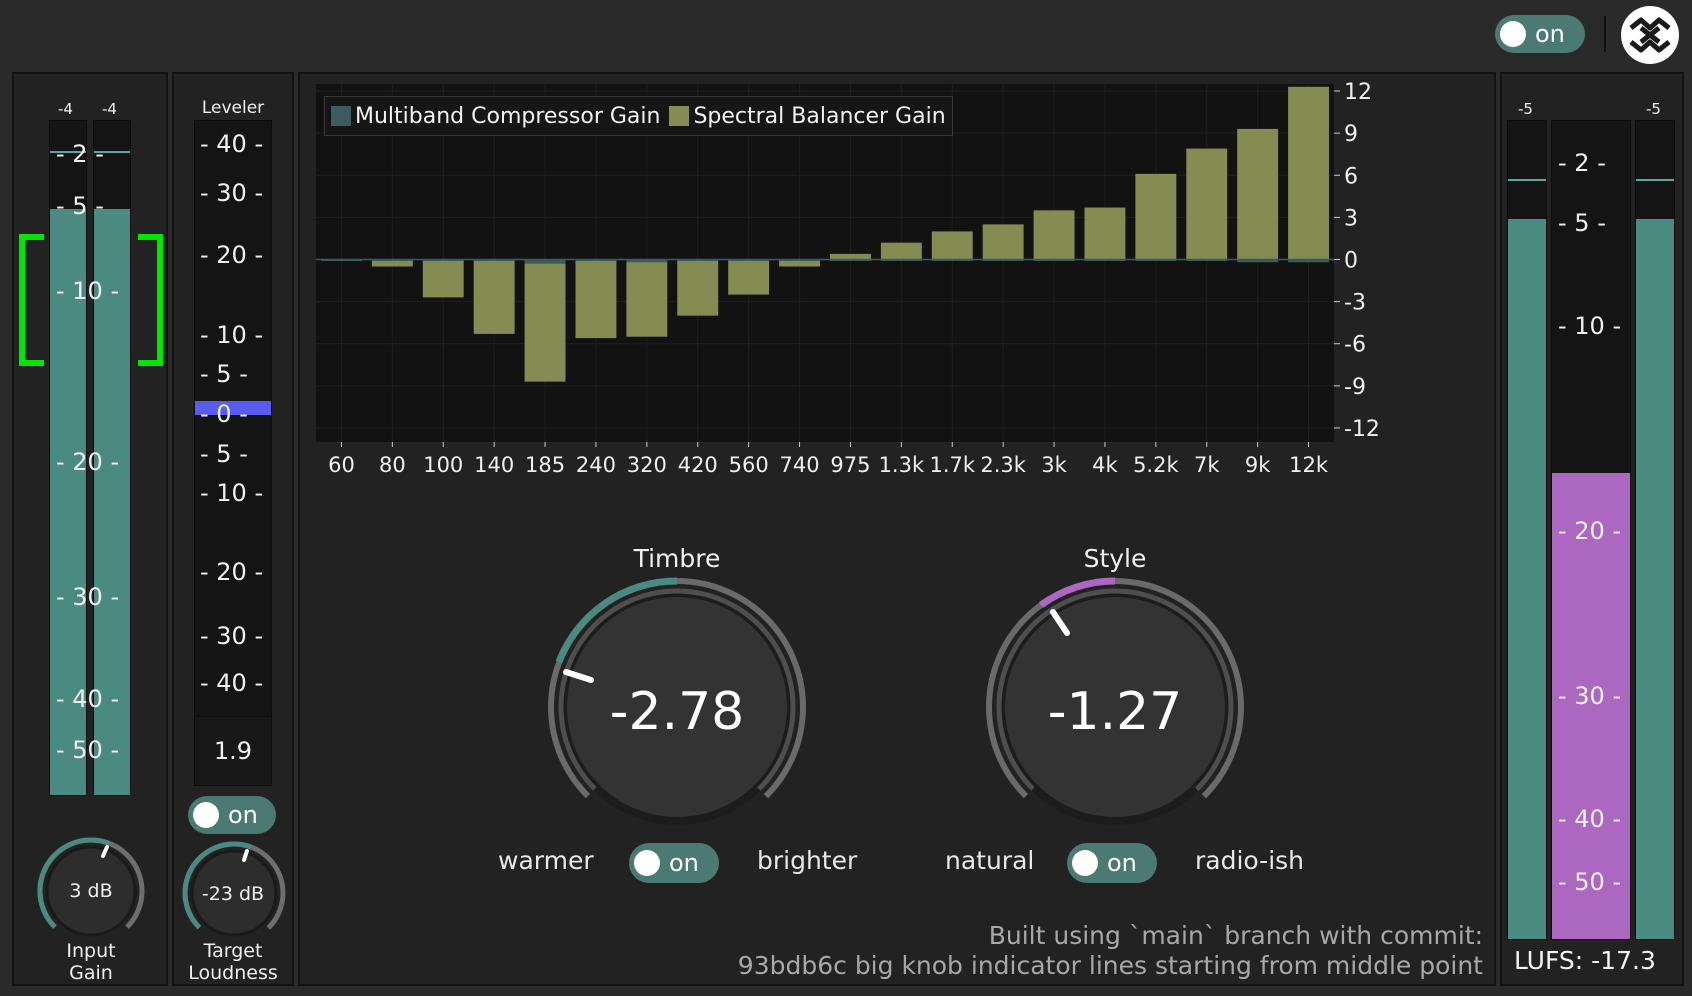 Image resolution: width=1692 pixels, height=996 pixels. I want to click on x-axis-tick-label: 80, so click(392, 465).